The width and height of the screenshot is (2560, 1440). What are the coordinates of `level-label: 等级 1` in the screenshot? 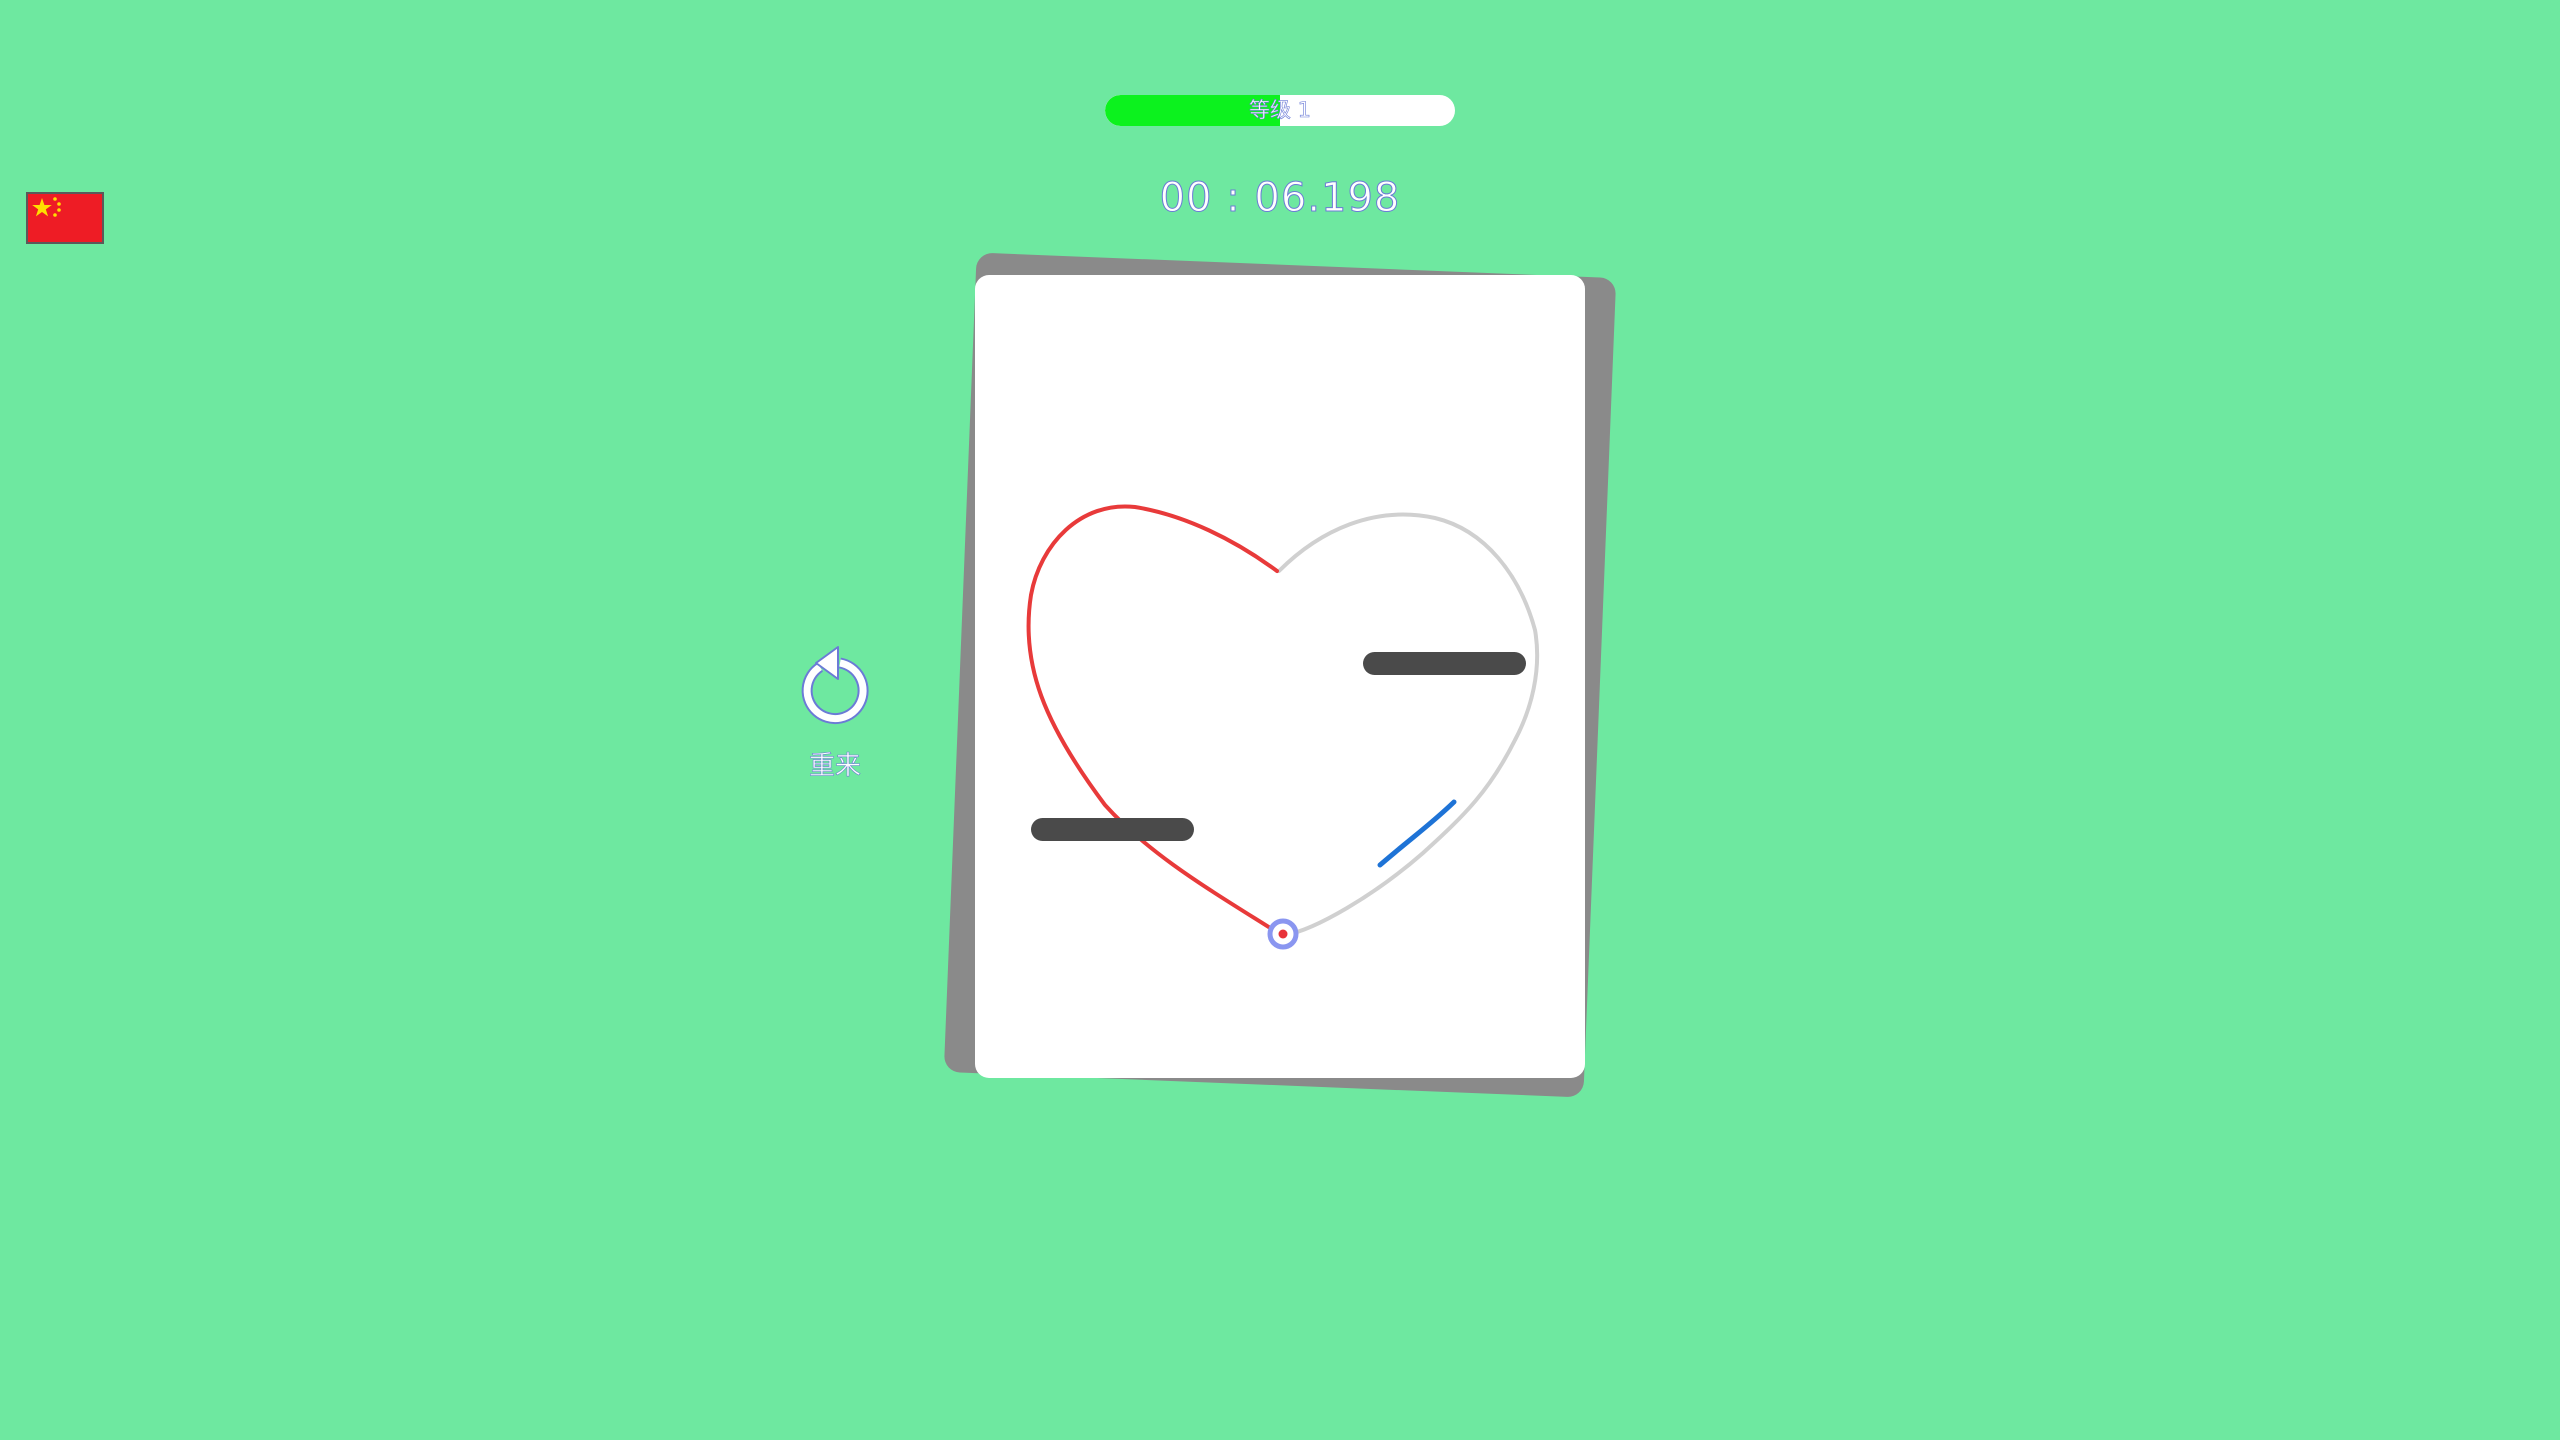 It's located at (1280, 110).